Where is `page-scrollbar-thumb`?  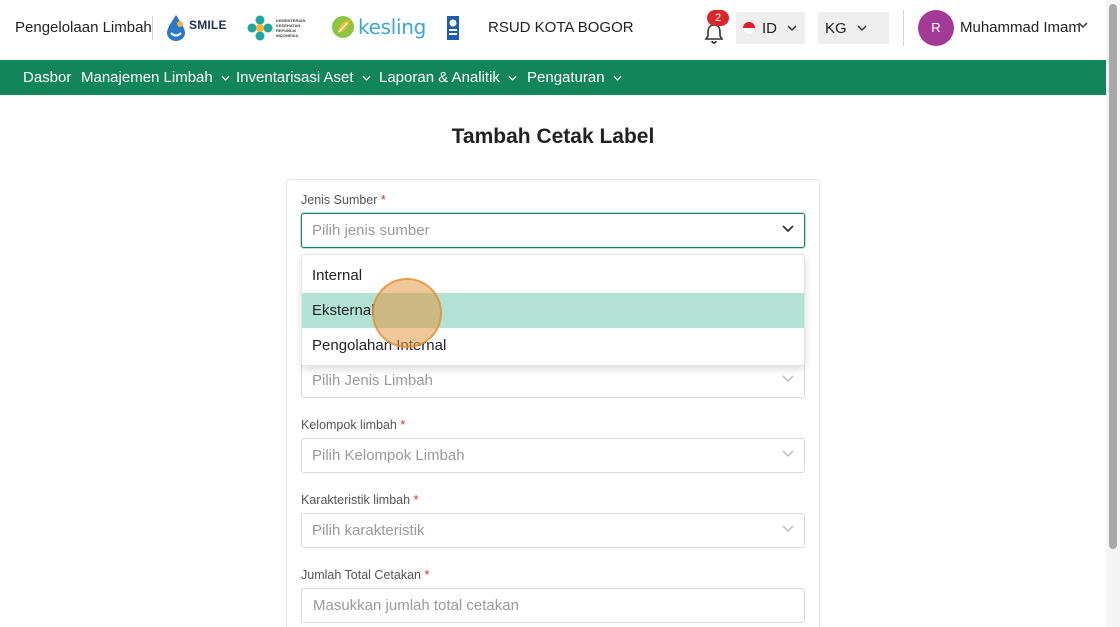
page-scrollbar-thumb is located at coordinates (1113, 276).